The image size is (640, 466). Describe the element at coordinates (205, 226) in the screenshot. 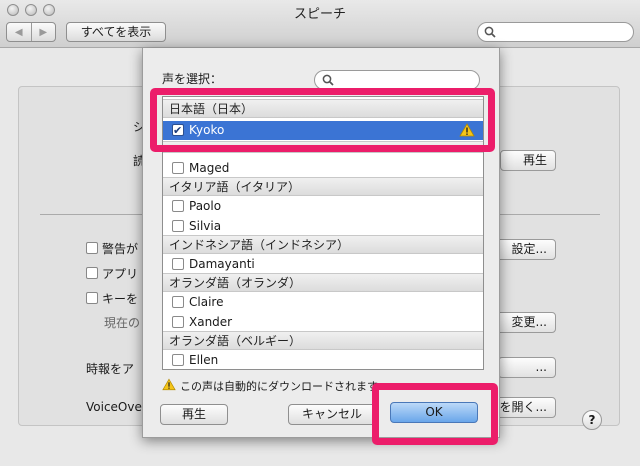

I see `voice-name: Silvia` at that location.